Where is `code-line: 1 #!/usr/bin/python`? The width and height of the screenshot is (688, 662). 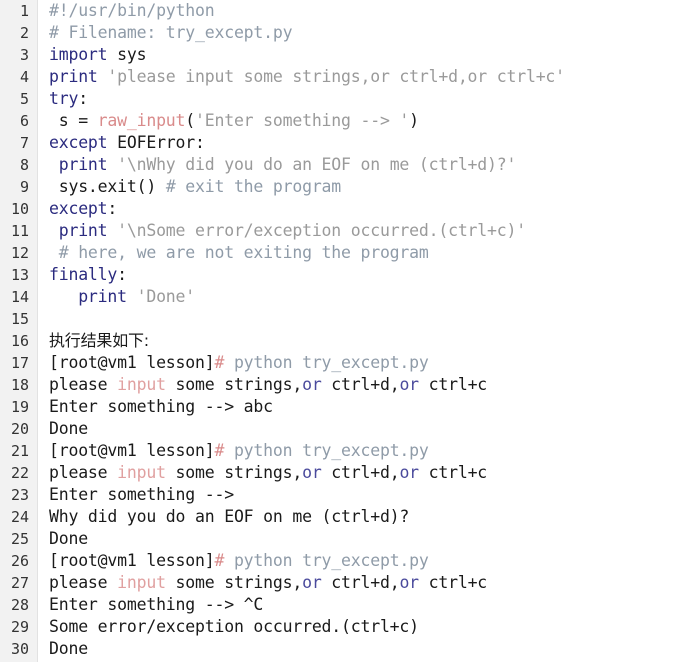
code-line: 1 #!/usr/bin/python is located at coordinates (344, 11).